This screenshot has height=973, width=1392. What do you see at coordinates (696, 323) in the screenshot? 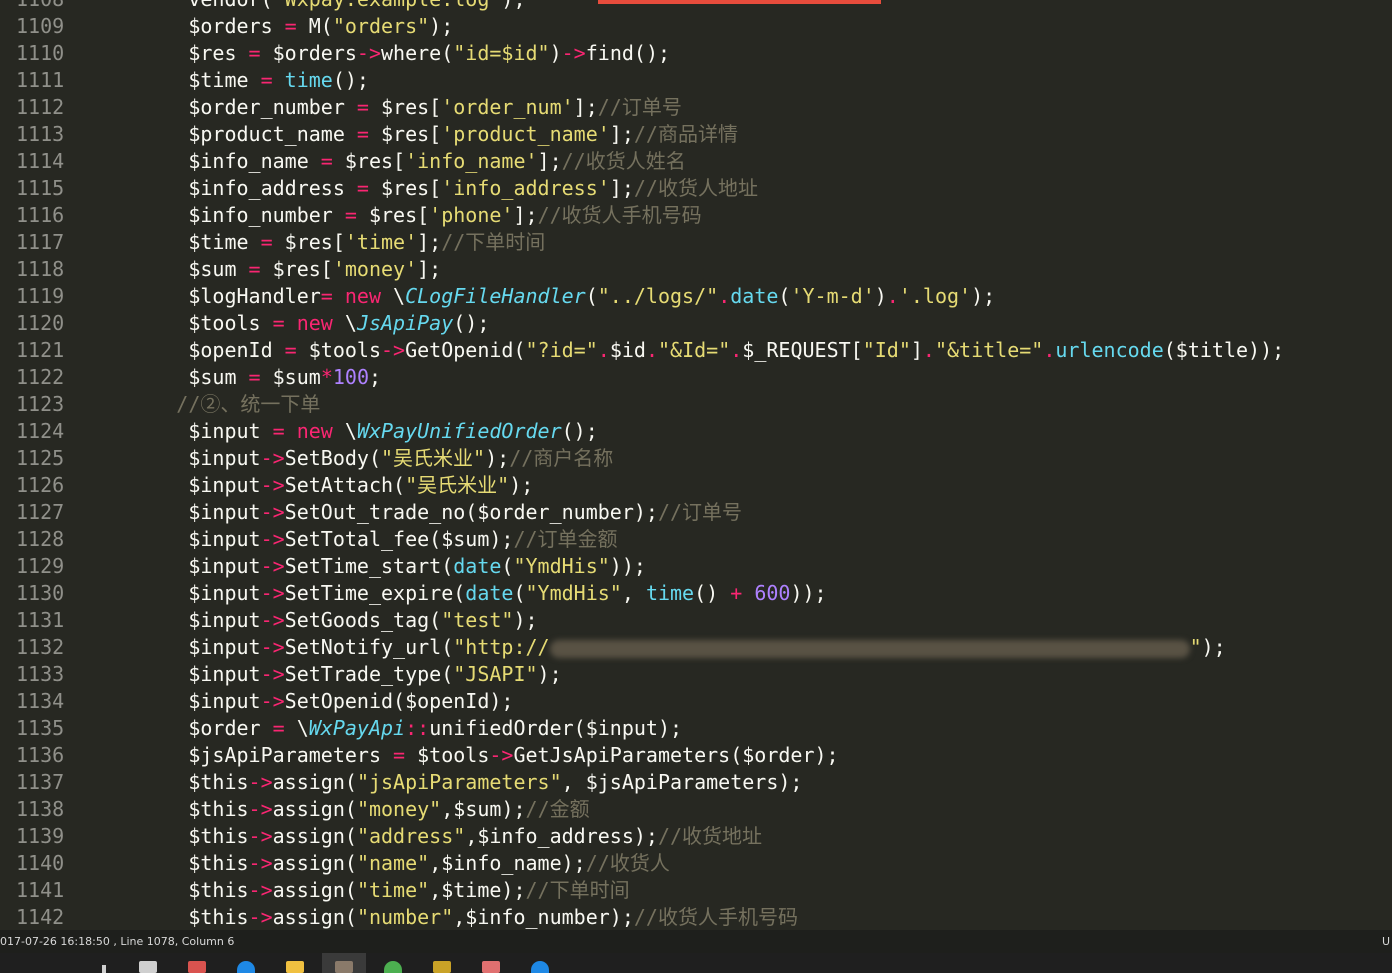
I see `code-line: 1120 $tools = new \JsApiPay();` at bounding box center [696, 323].